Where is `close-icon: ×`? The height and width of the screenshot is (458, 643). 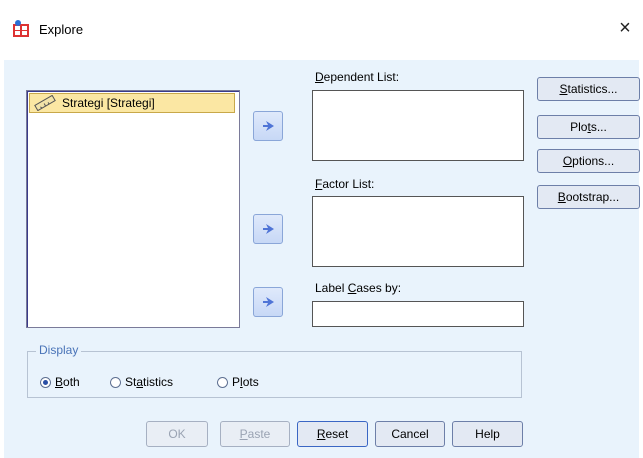 close-icon: × is located at coordinates (625, 28).